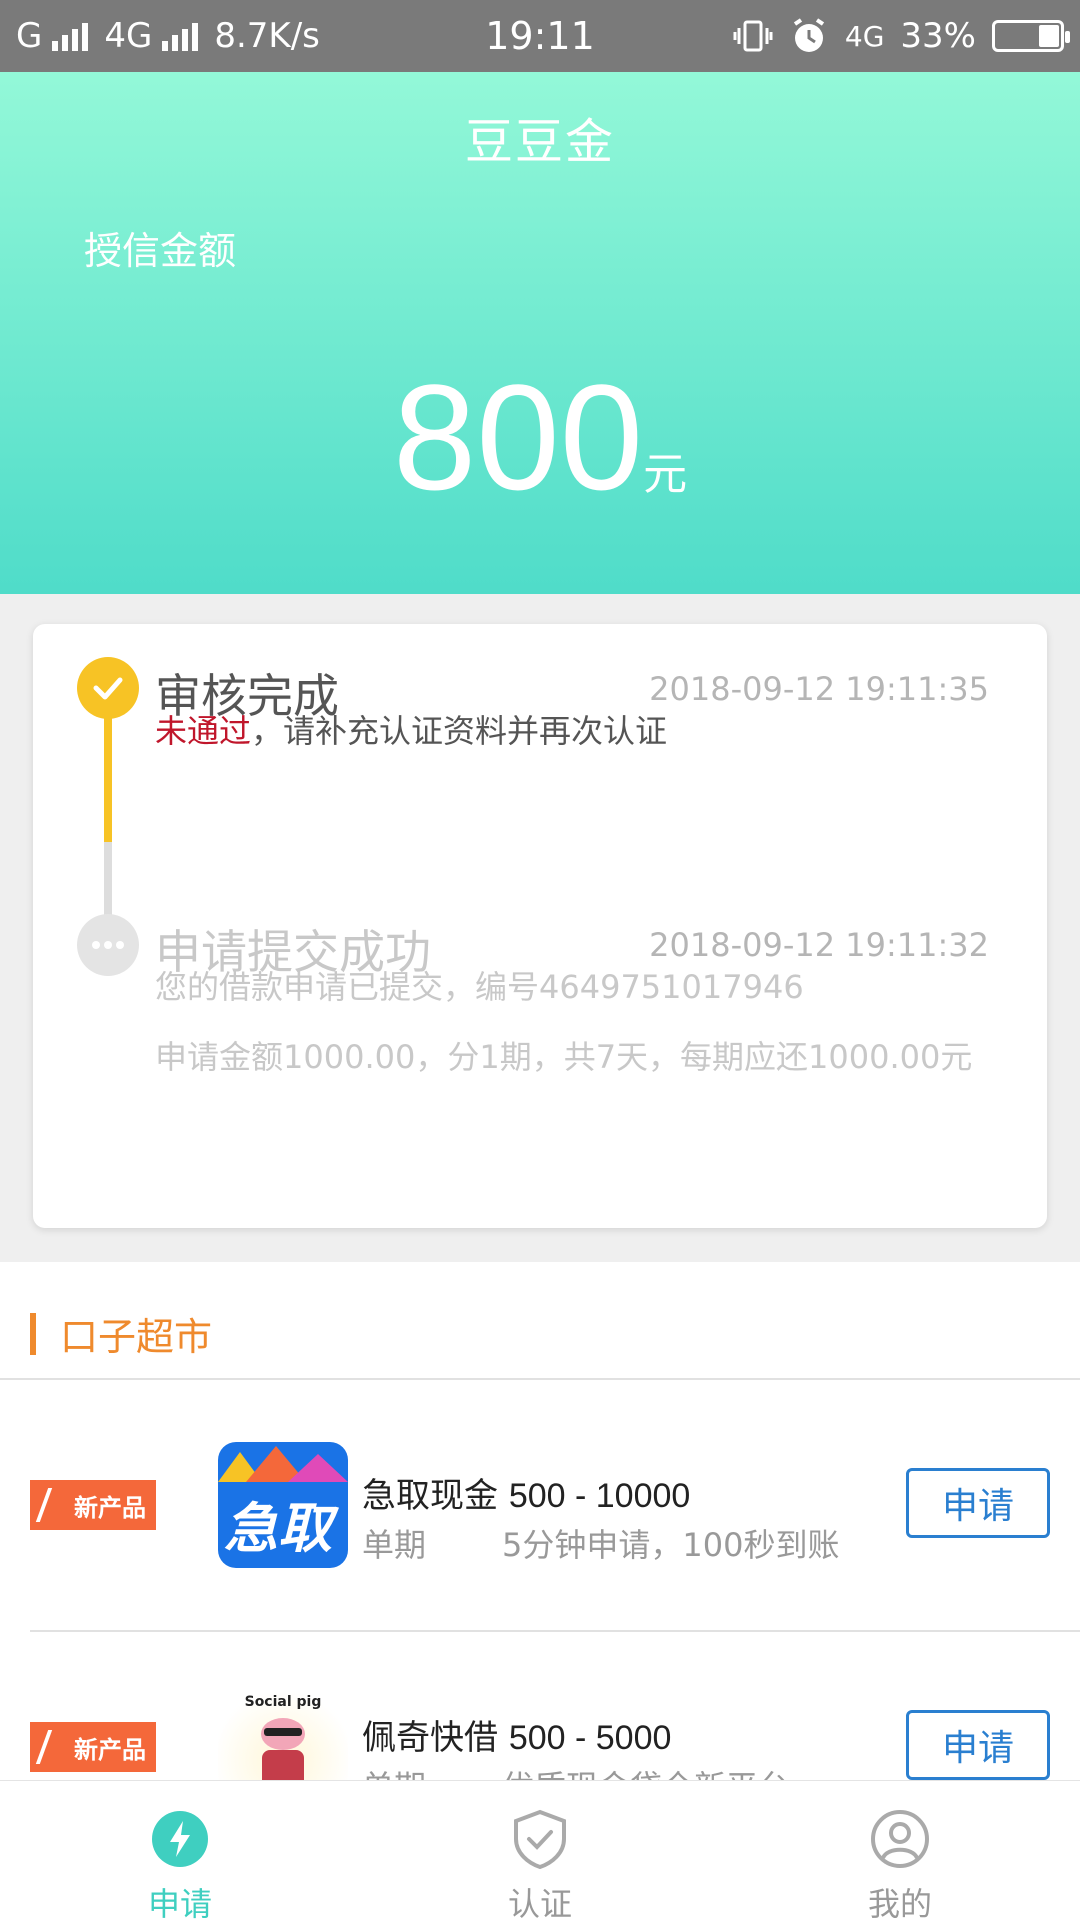 This screenshot has height=1920, width=1080. What do you see at coordinates (430, 1496) in the screenshot?
I see `product-title: 急取现金` at bounding box center [430, 1496].